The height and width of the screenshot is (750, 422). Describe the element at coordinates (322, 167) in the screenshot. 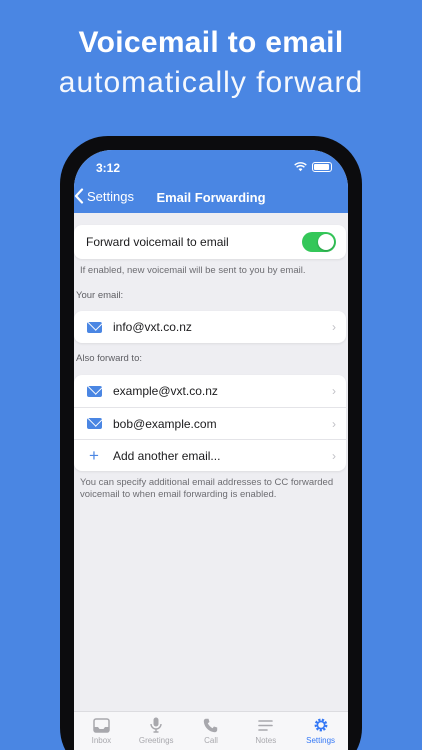

I see `battery-icon` at that location.